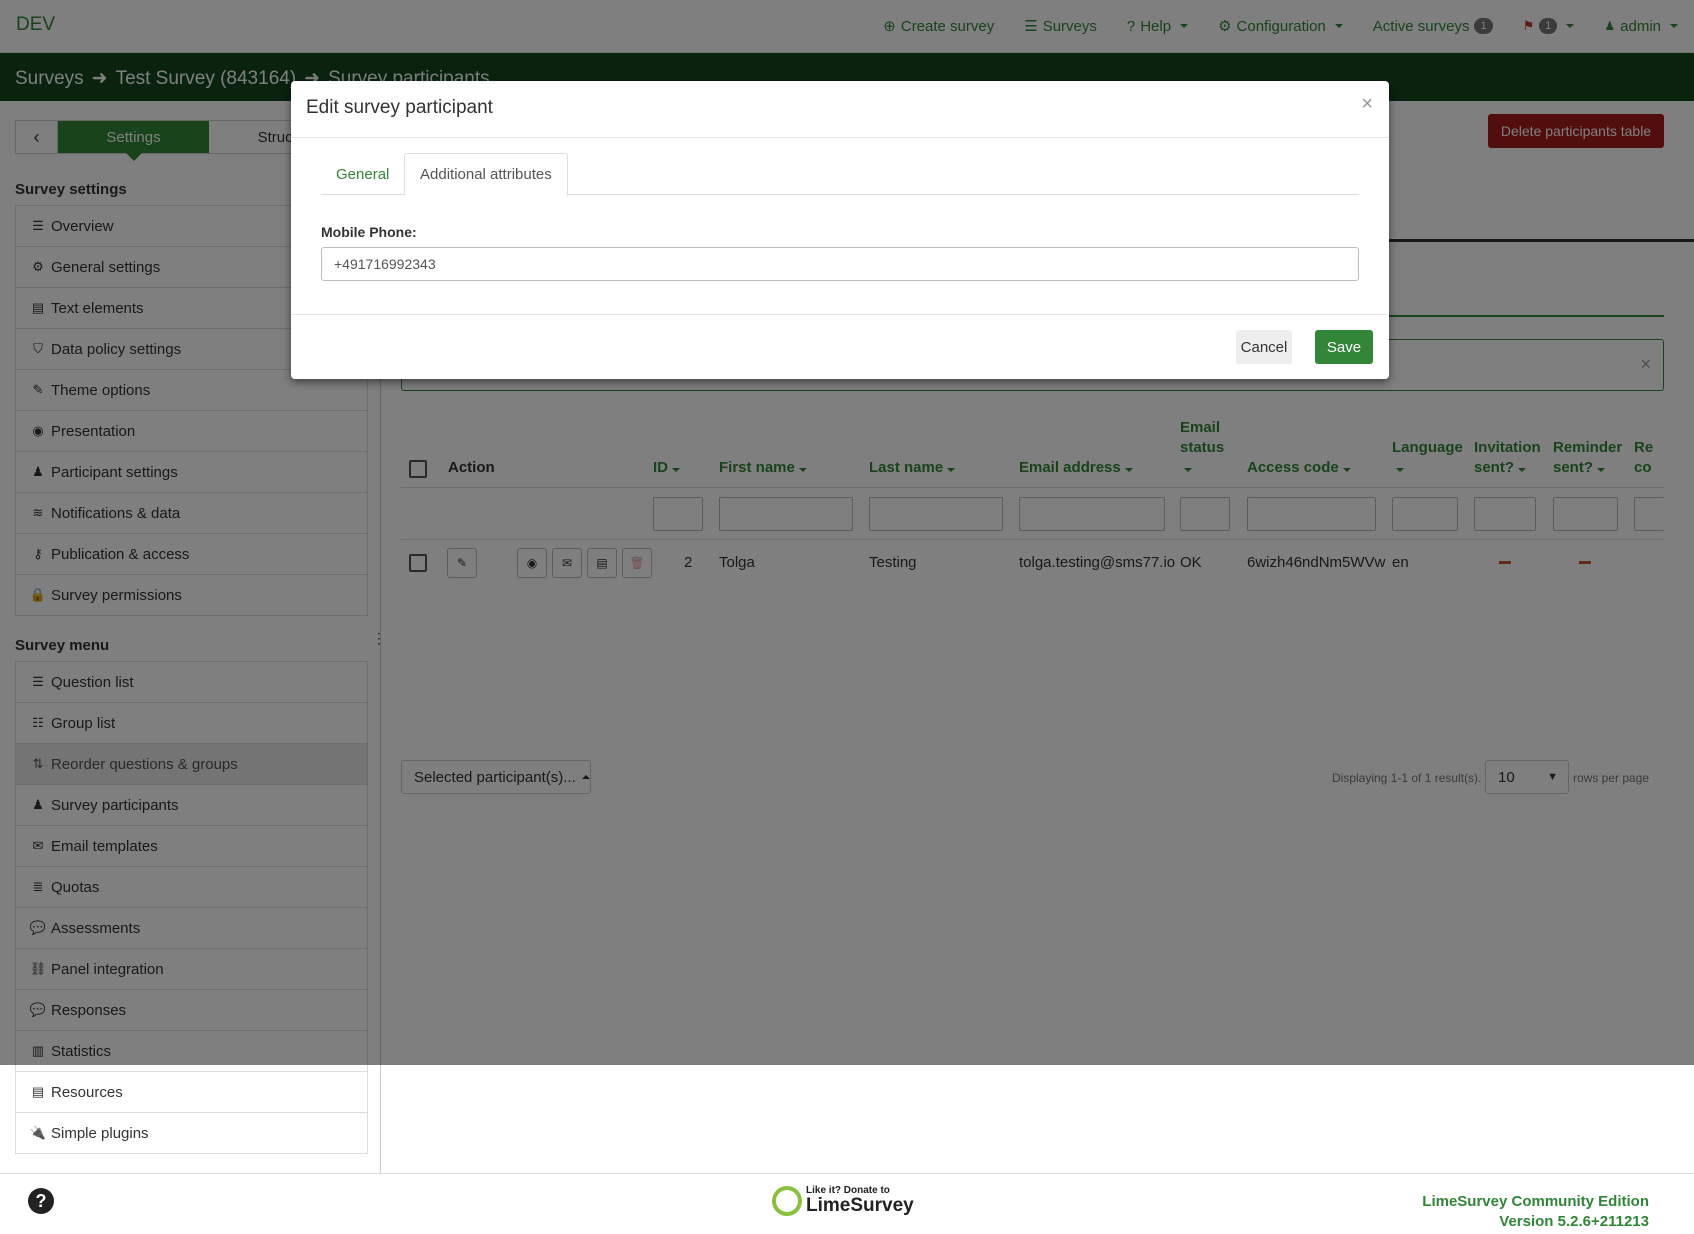  What do you see at coordinates (362, 174) in the screenshot?
I see `tab-general: General` at bounding box center [362, 174].